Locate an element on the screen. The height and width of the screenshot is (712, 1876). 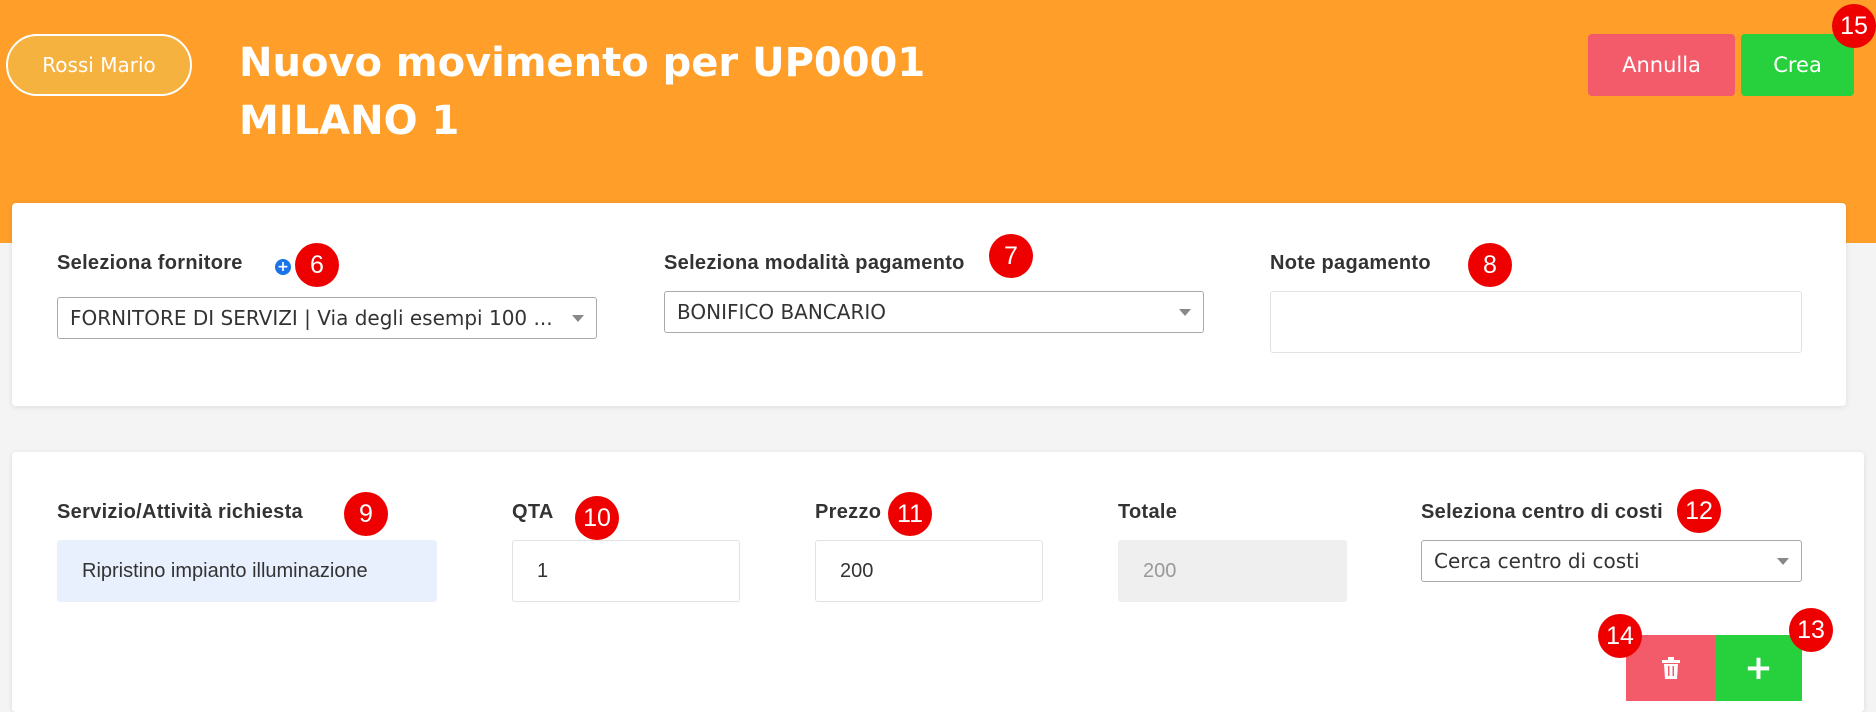
qty-label: QTA is located at coordinates (533, 512).